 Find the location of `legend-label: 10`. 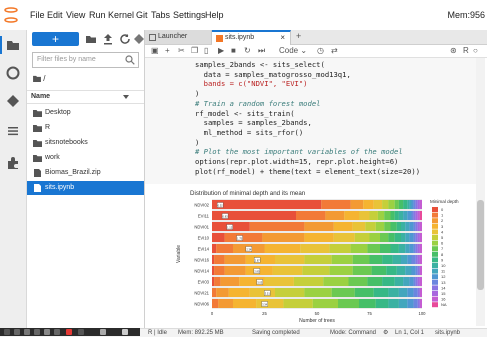

legend-label: 10 is located at coordinates (443, 265).